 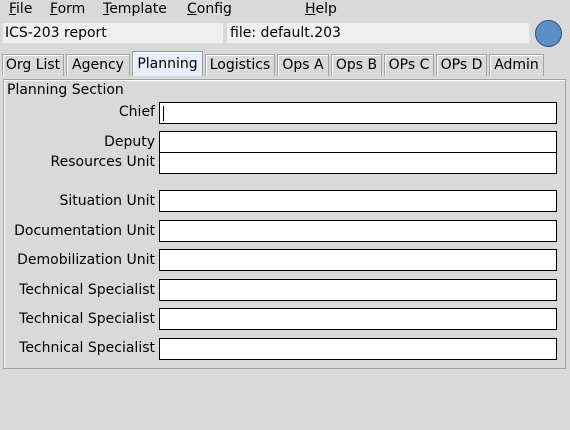 What do you see at coordinates (113, 33) in the screenshot?
I see `report-title-field: ICS-203 report` at bounding box center [113, 33].